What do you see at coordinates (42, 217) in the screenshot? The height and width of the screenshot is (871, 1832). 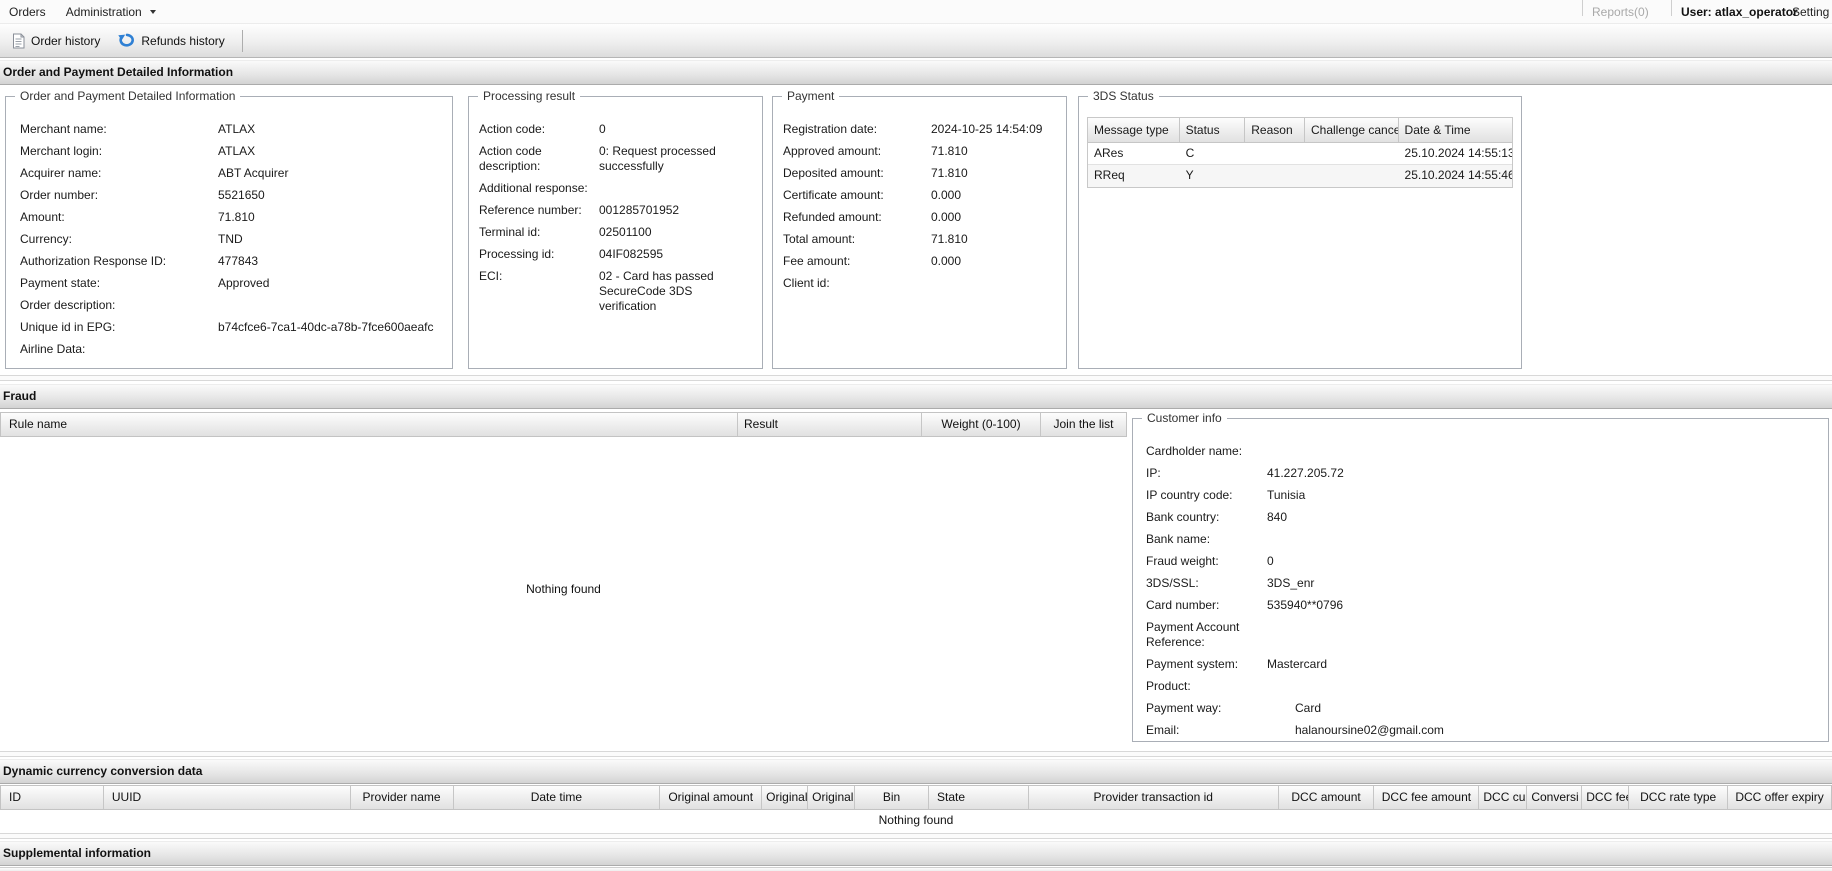 I see `field-label: Amount:` at bounding box center [42, 217].